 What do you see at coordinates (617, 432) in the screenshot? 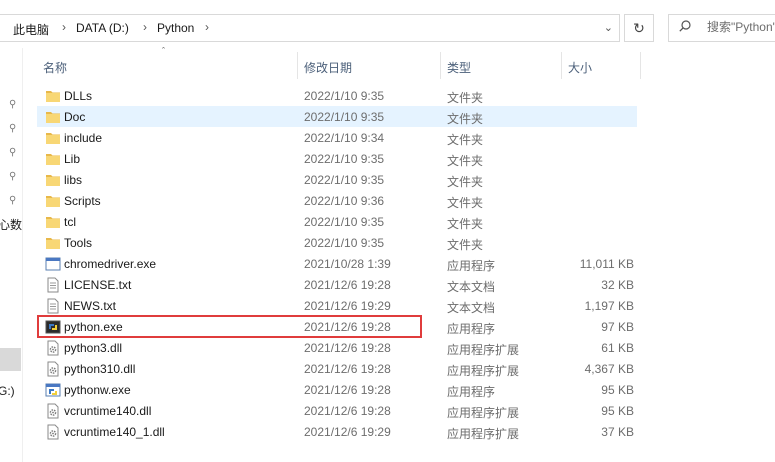
I see `file-size: 37 KB` at bounding box center [617, 432].